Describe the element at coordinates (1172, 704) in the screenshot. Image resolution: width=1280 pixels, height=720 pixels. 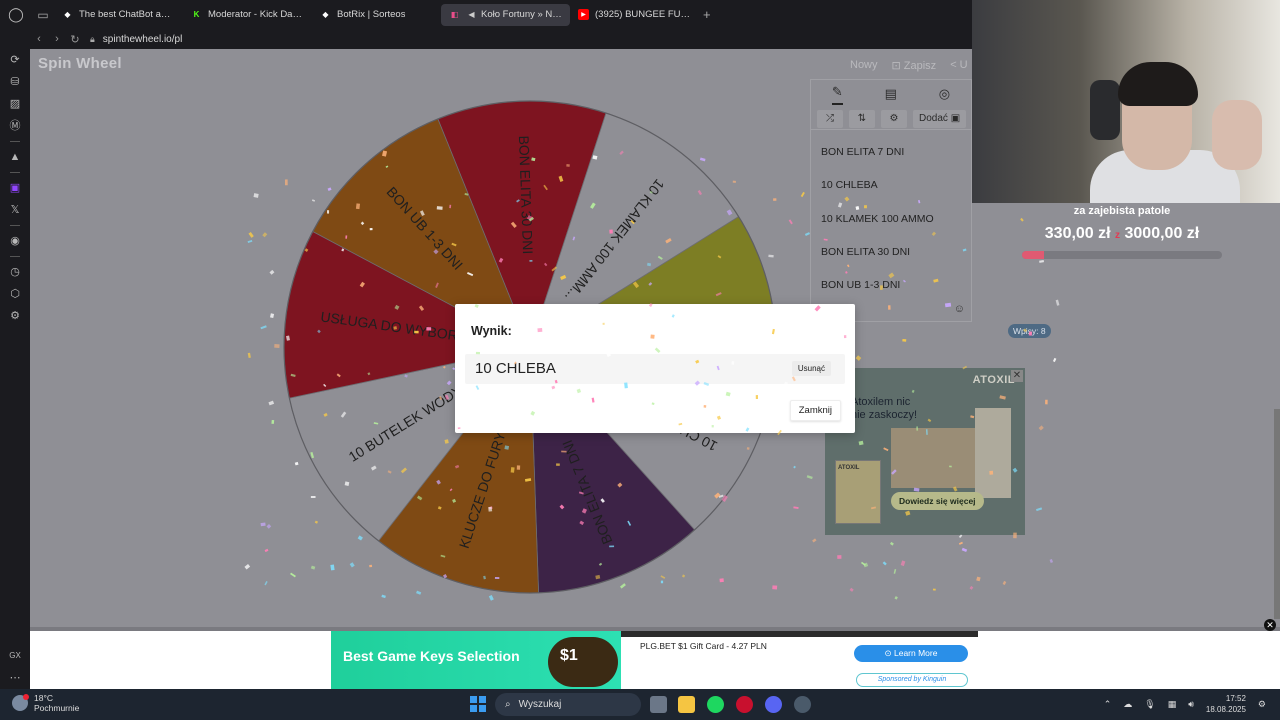
I see `tray-network-icon: ▦` at that location.